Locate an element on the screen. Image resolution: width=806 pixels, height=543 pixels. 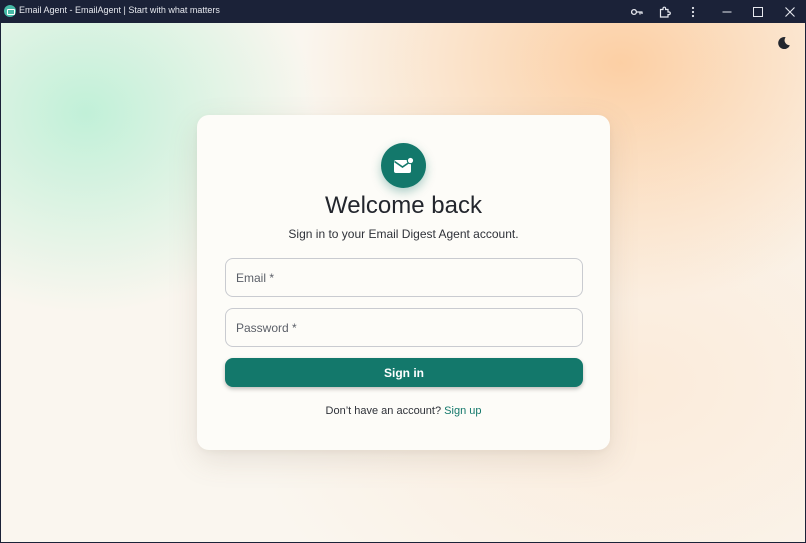
signin-button: Sign in is located at coordinates (404, 372).